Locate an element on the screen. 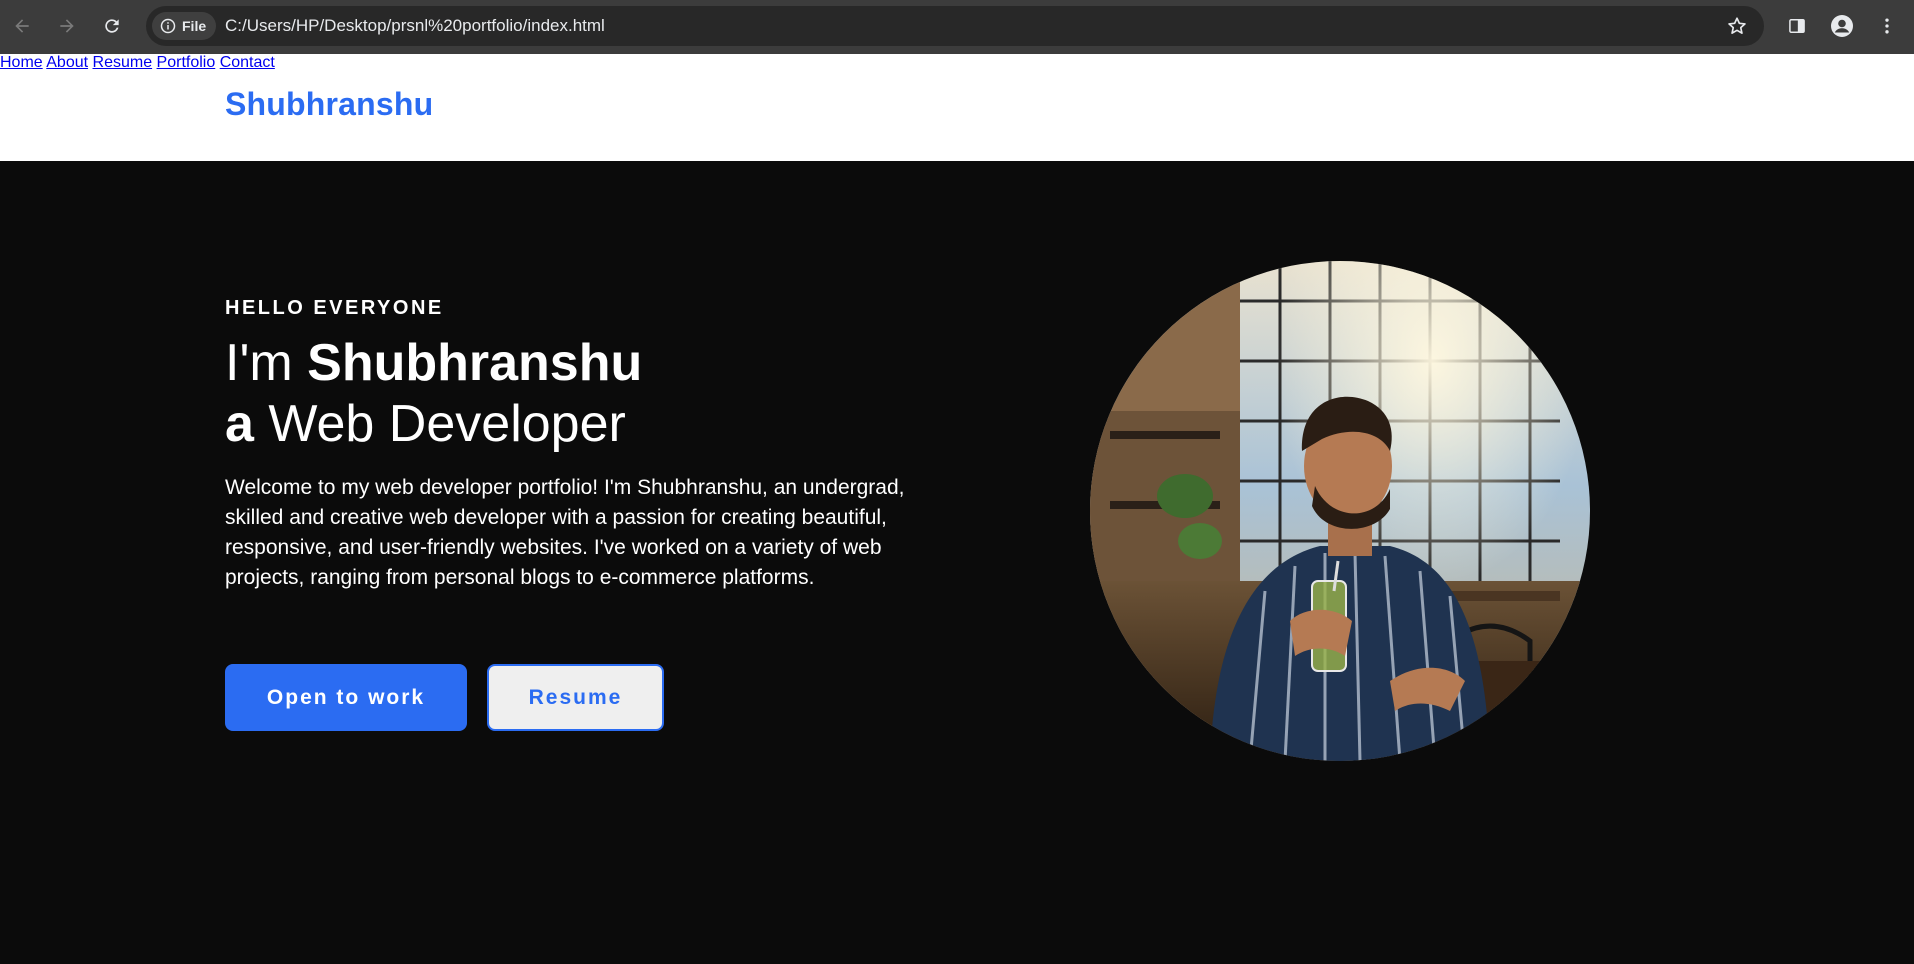 The height and width of the screenshot is (964, 1914). menu-dots-icon is located at coordinates (1887, 26).